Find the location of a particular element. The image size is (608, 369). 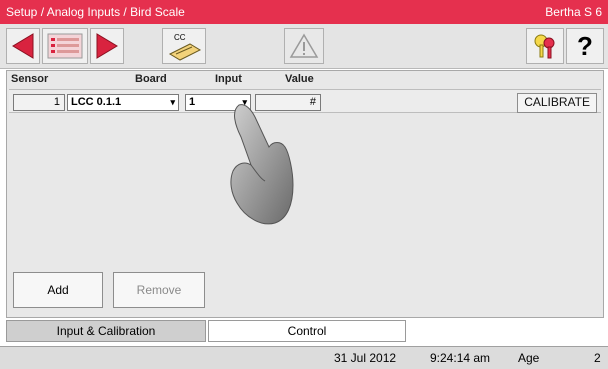

keys-icon is located at coordinates (544, 46).